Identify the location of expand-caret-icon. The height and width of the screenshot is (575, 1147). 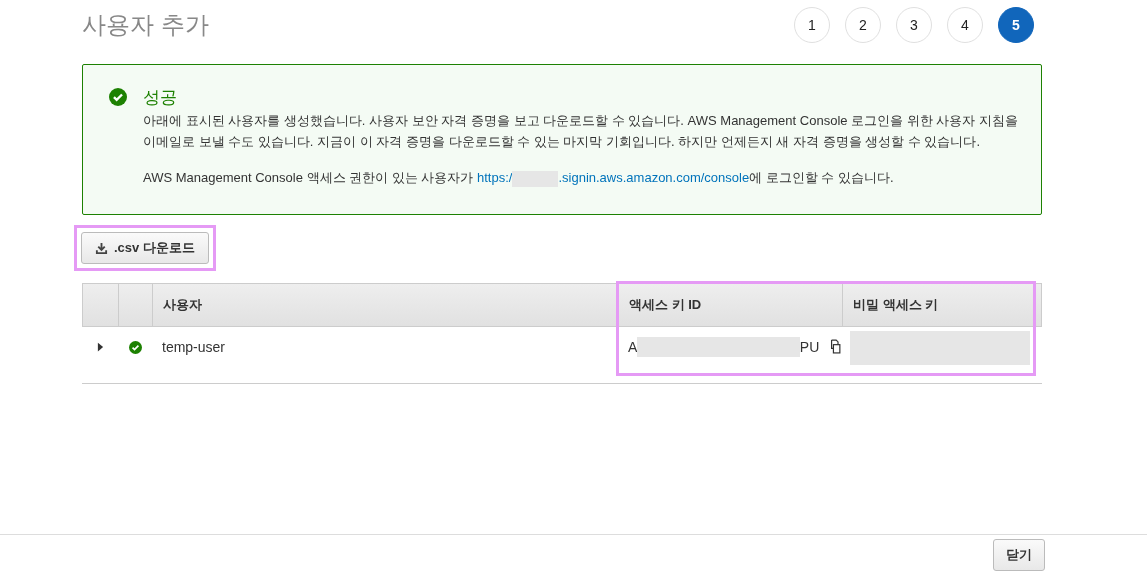
(100, 347).